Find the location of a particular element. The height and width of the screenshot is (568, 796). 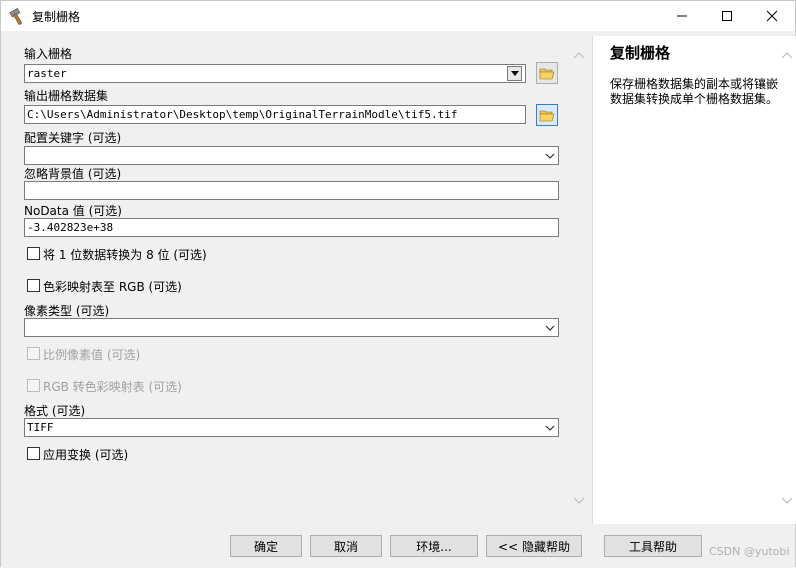

format-value: TIFF is located at coordinates (40, 427).